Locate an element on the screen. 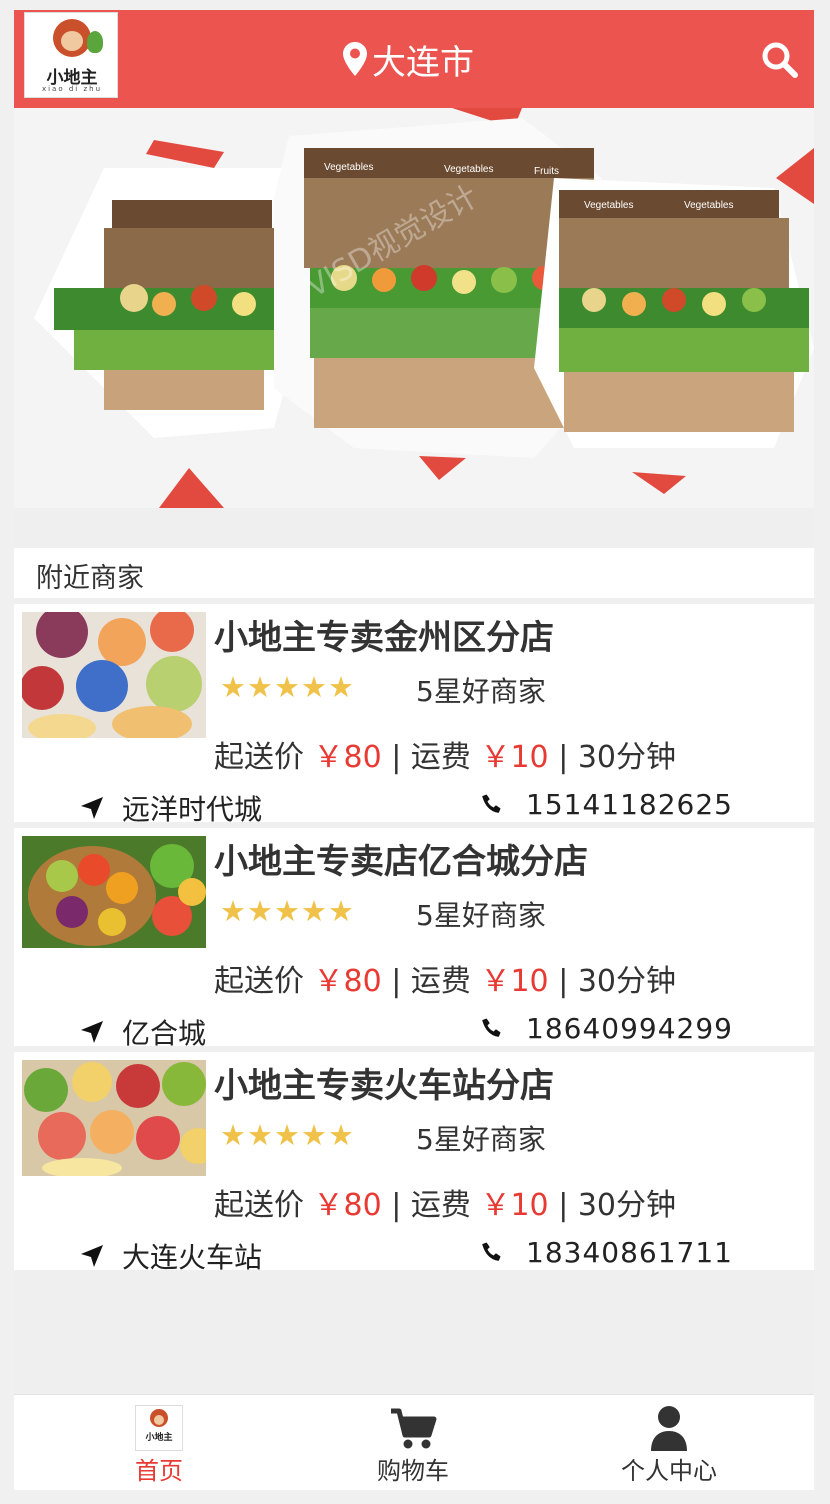 This screenshot has height=1504, width=830. mascot-icon is located at coordinates (72, 38).